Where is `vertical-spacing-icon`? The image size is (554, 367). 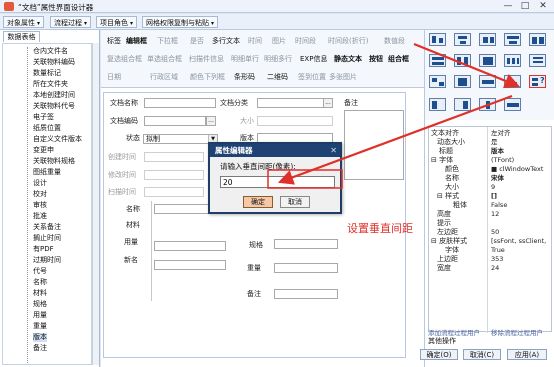 vertical-spacing-icon is located at coordinates (537, 60).